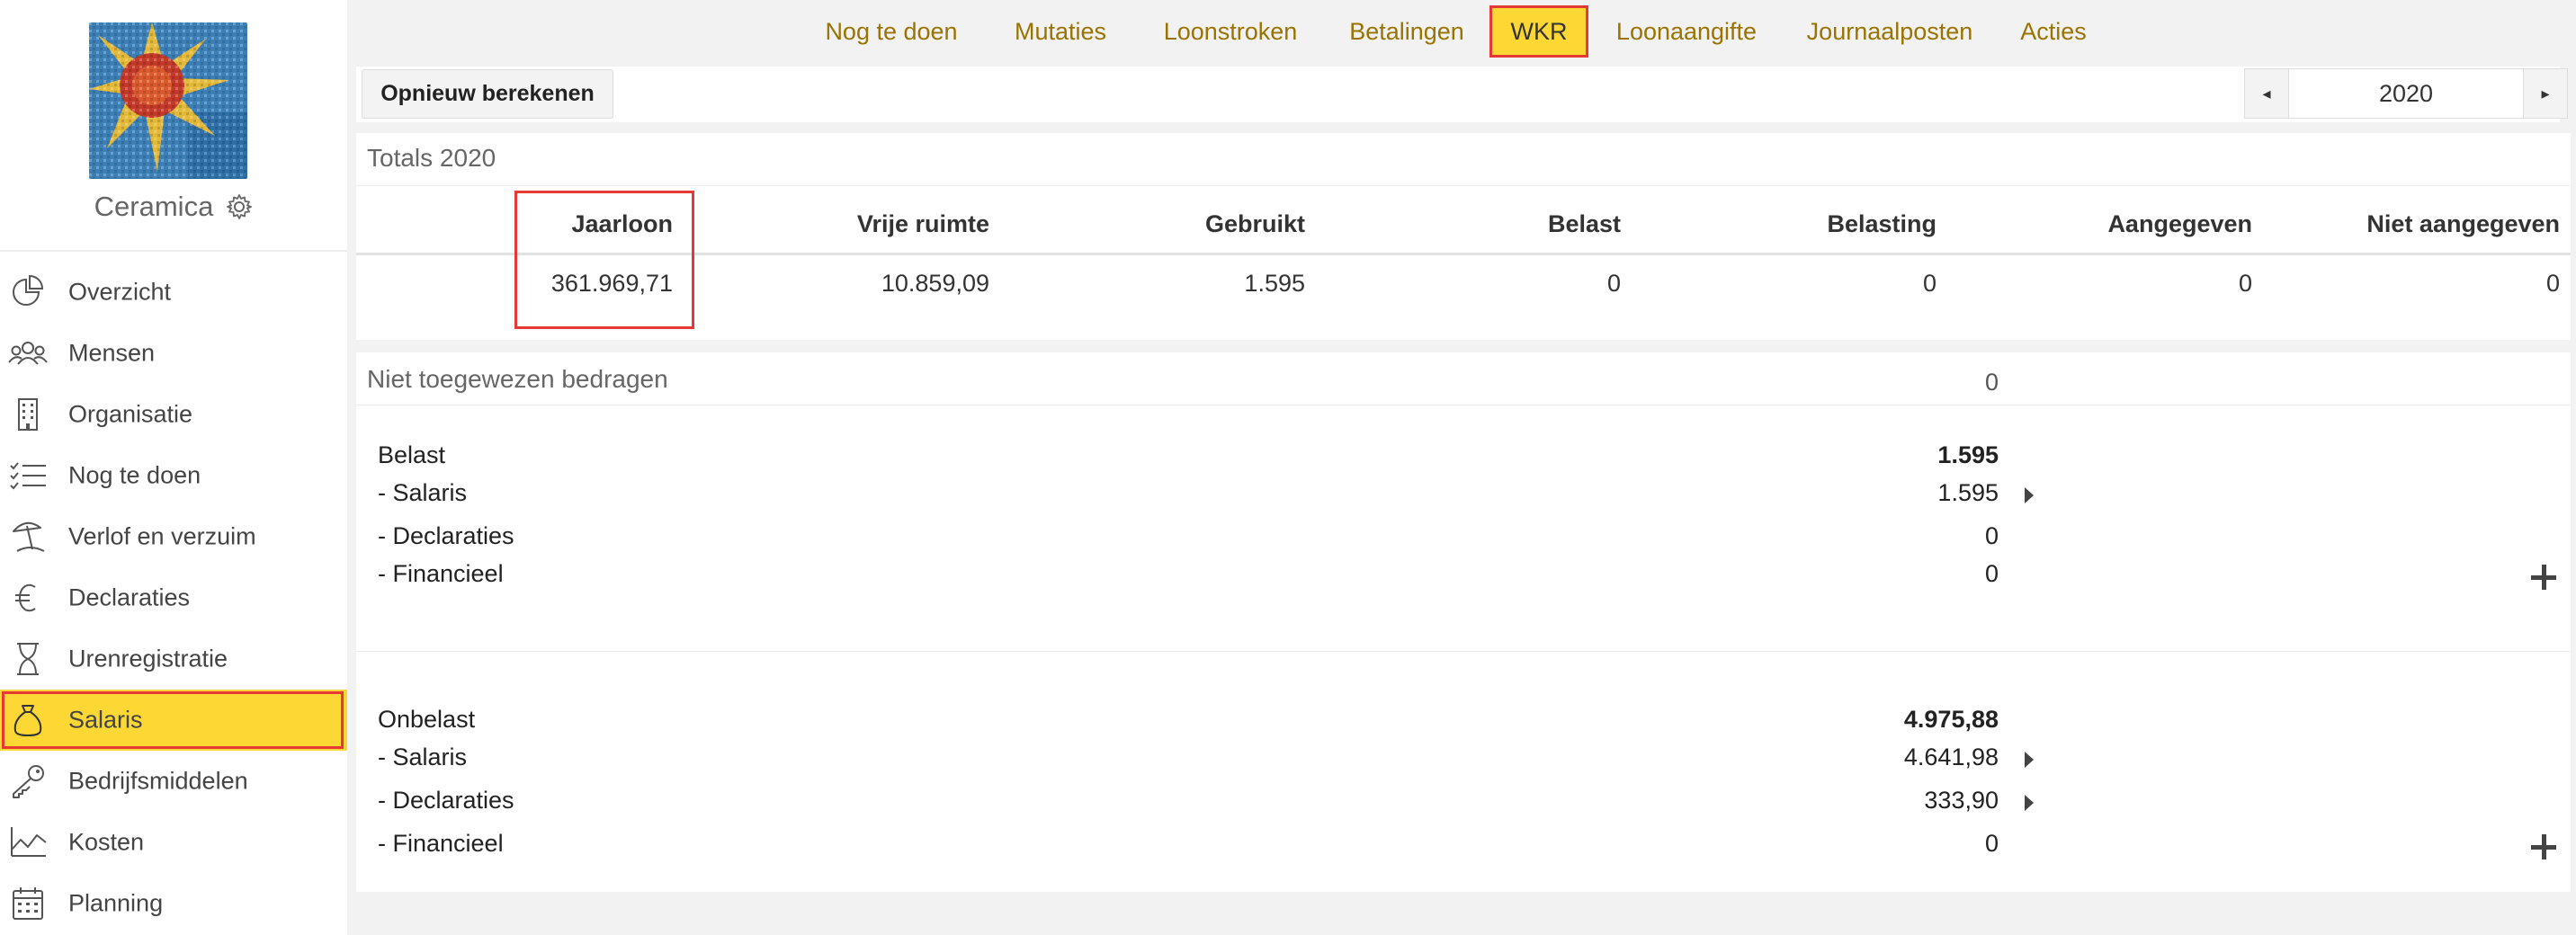  Describe the element at coordinates (935, 283) in the screenshot. I see `value-vrije-ruimte: 10.859,09` at that location.